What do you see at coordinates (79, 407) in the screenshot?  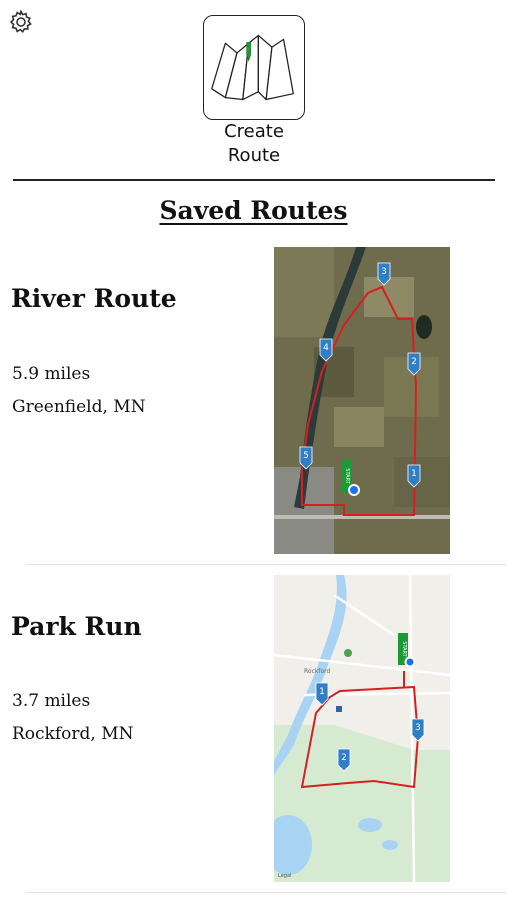 I see `route-location: Greenfield, MN` at bounding box center [79, 407].